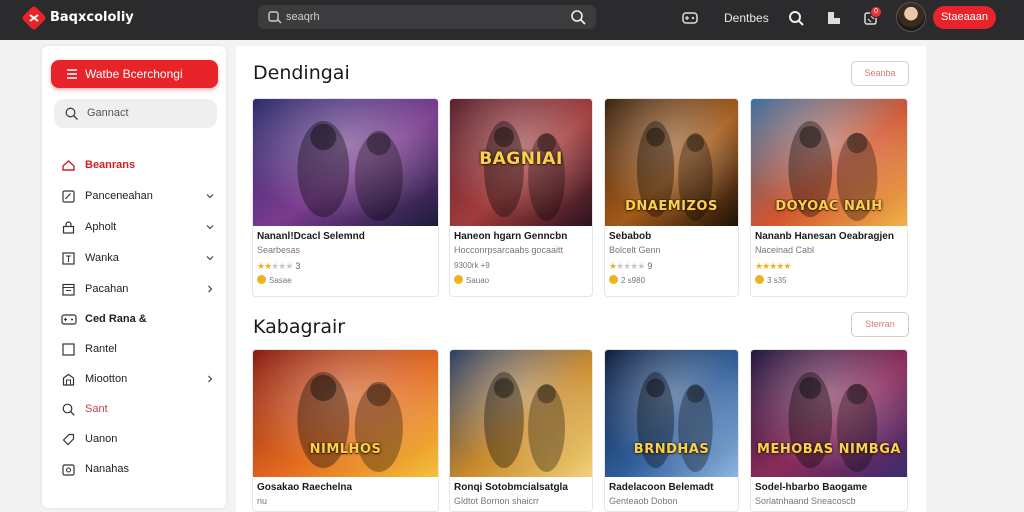 The image size is (1024, 512). Describe the element at coordinates (671, 449) in the screenshot. I see `game-cover-title: BRNDHAS` at that location.